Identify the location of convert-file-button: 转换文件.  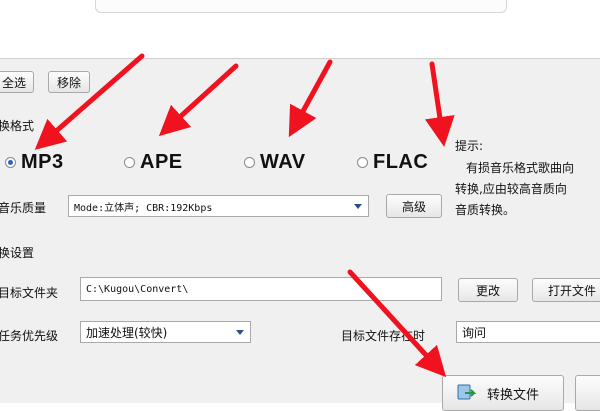
(503, 393).